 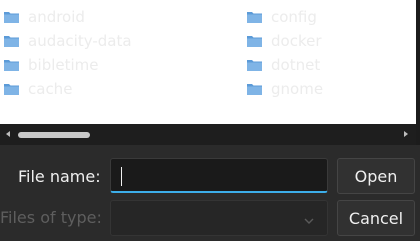 What do you see at coordinates (219, 218) in the screenshot?
I see `file-type-select` at bounding box center [219, 218].